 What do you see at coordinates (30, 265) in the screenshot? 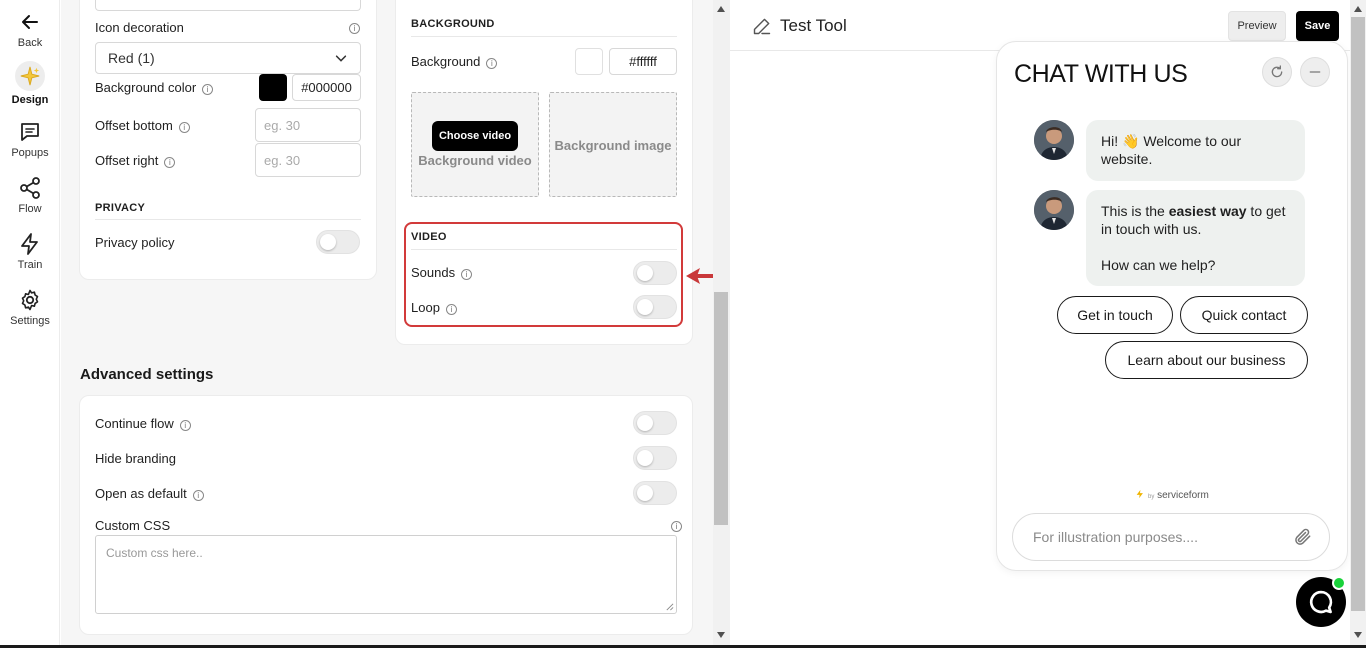
I see `sidebar-item-label: Train` at bounding box center [30, 265].